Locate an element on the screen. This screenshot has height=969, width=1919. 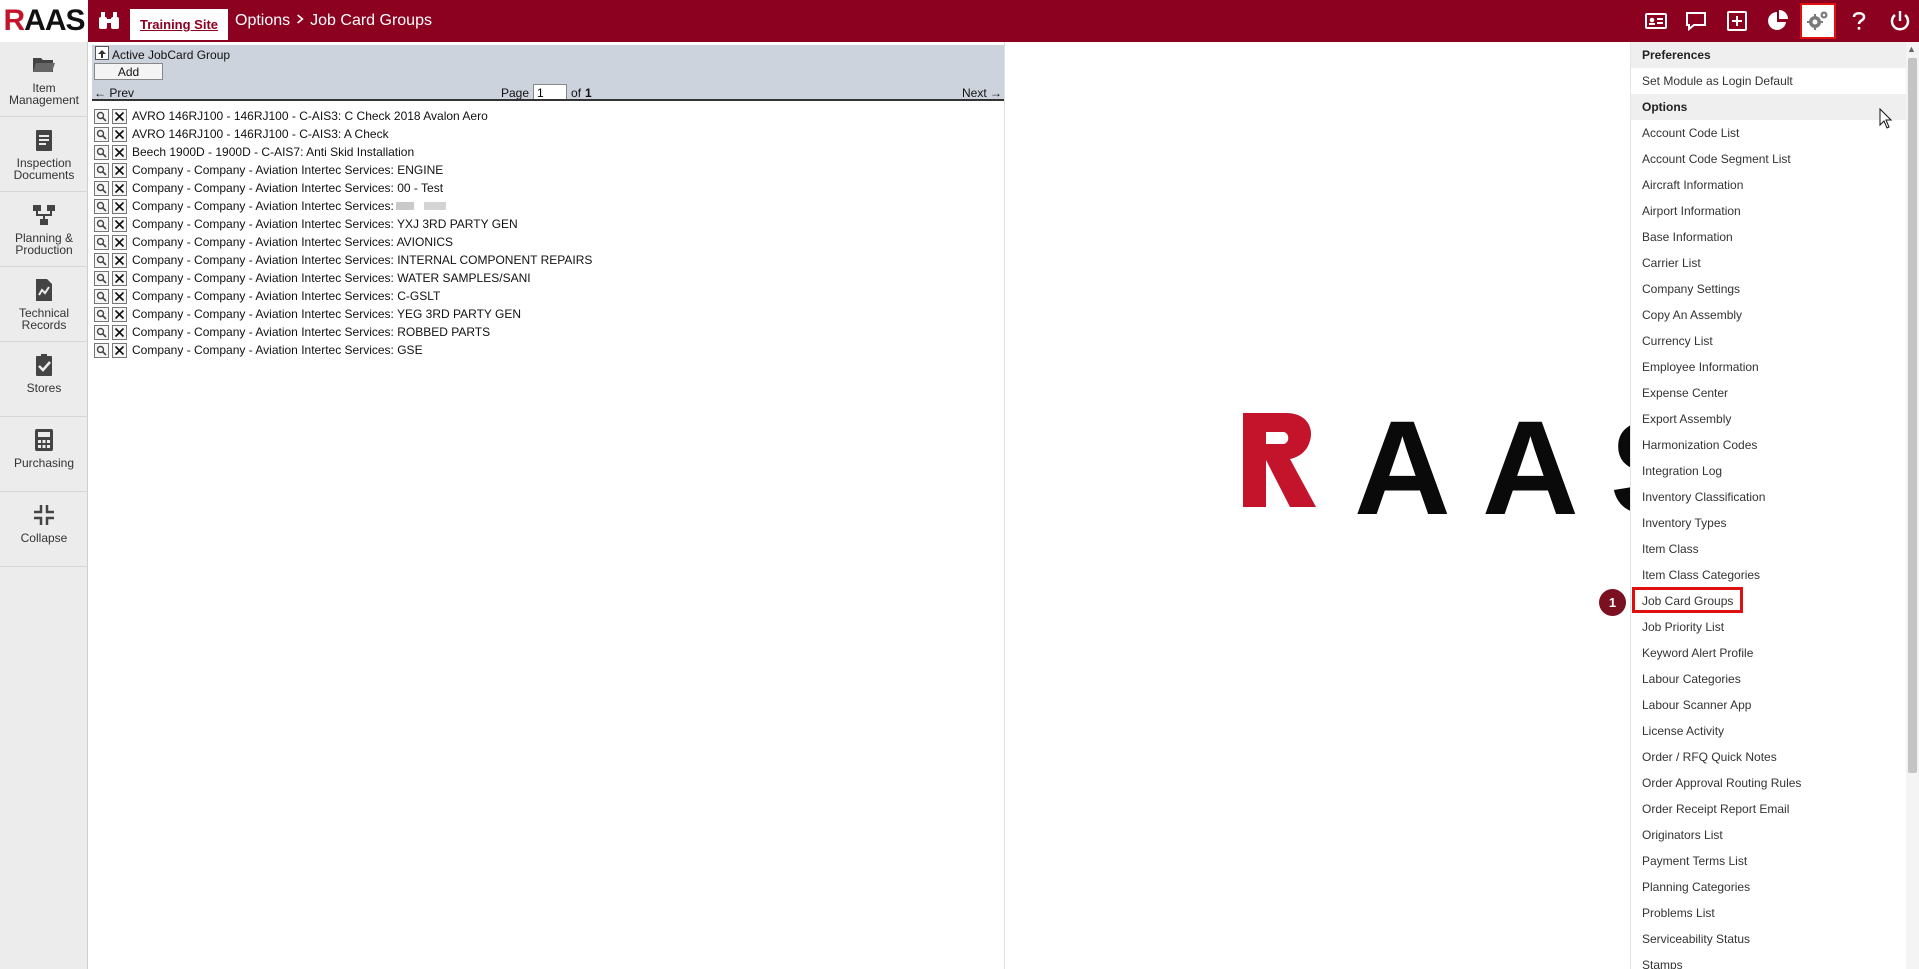
sidebar-collapse-button: Collapse is located at coordinates (44, 529).